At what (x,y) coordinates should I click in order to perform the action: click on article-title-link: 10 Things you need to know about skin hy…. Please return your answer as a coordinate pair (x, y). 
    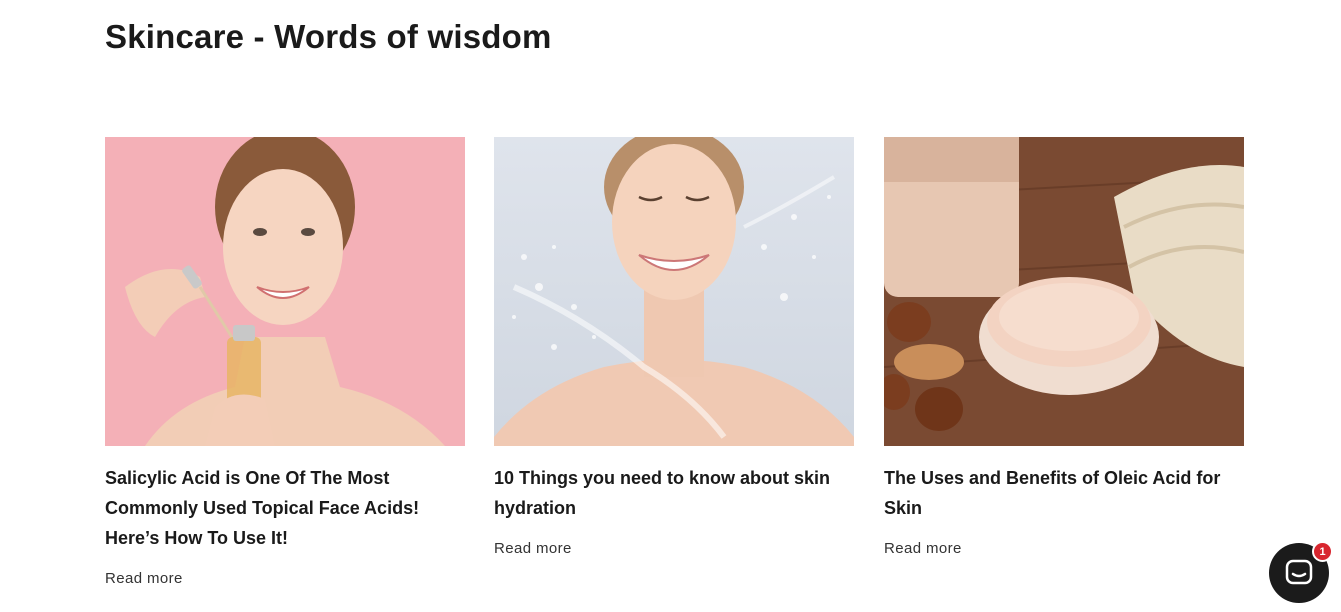
    Looking at the image, I should click on (674, 493).